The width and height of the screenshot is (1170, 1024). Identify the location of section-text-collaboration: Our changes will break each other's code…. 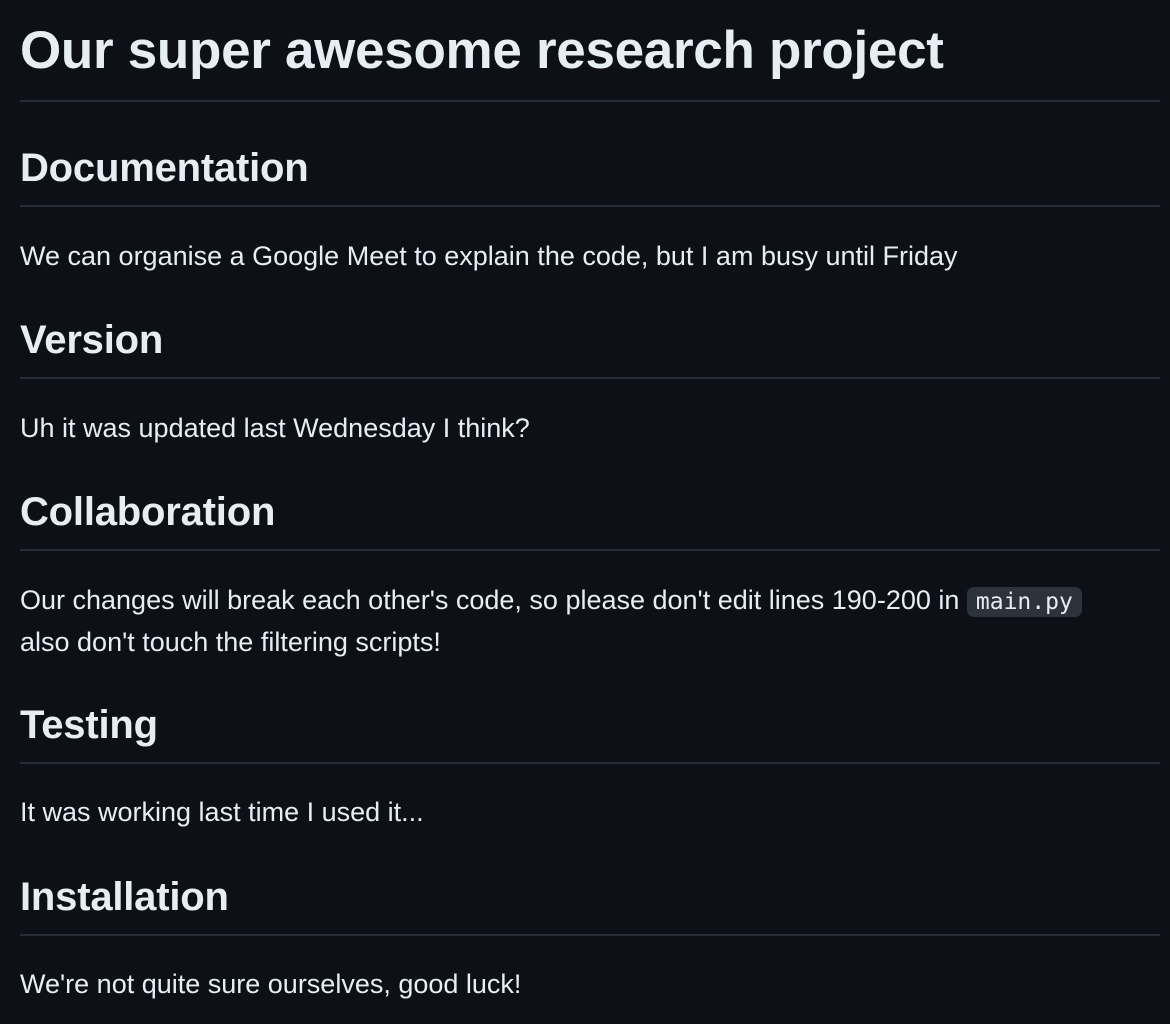
(590, 621).